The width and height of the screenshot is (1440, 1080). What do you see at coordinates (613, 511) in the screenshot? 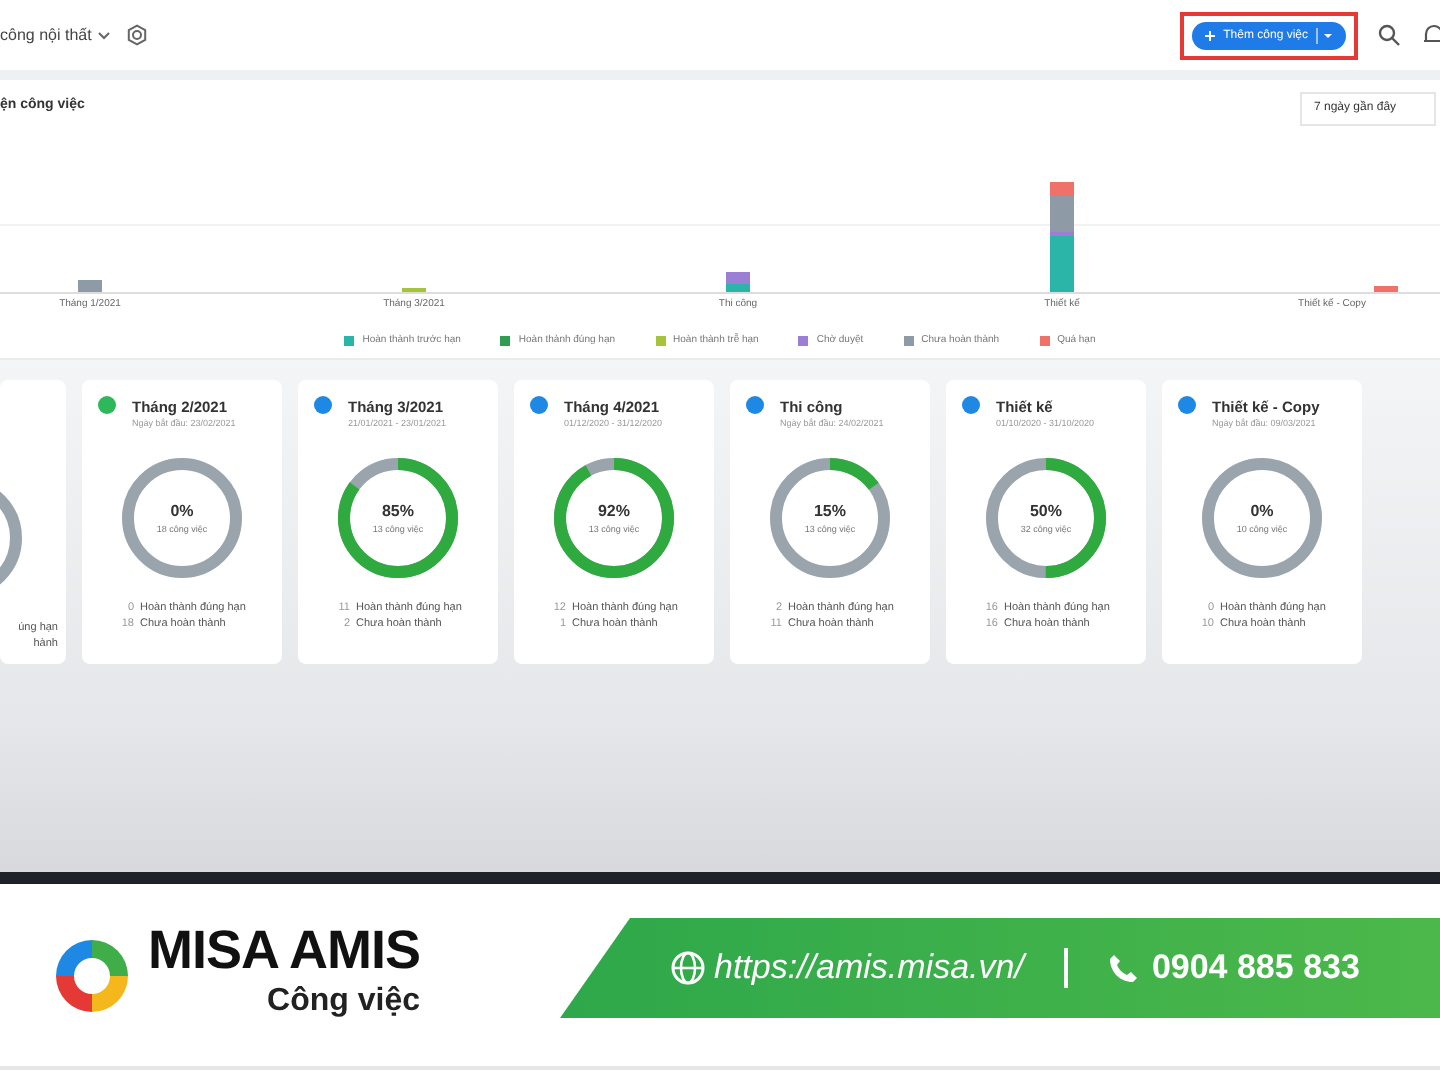
I see `percent-label: 92%` at bounding box center [613, 511].